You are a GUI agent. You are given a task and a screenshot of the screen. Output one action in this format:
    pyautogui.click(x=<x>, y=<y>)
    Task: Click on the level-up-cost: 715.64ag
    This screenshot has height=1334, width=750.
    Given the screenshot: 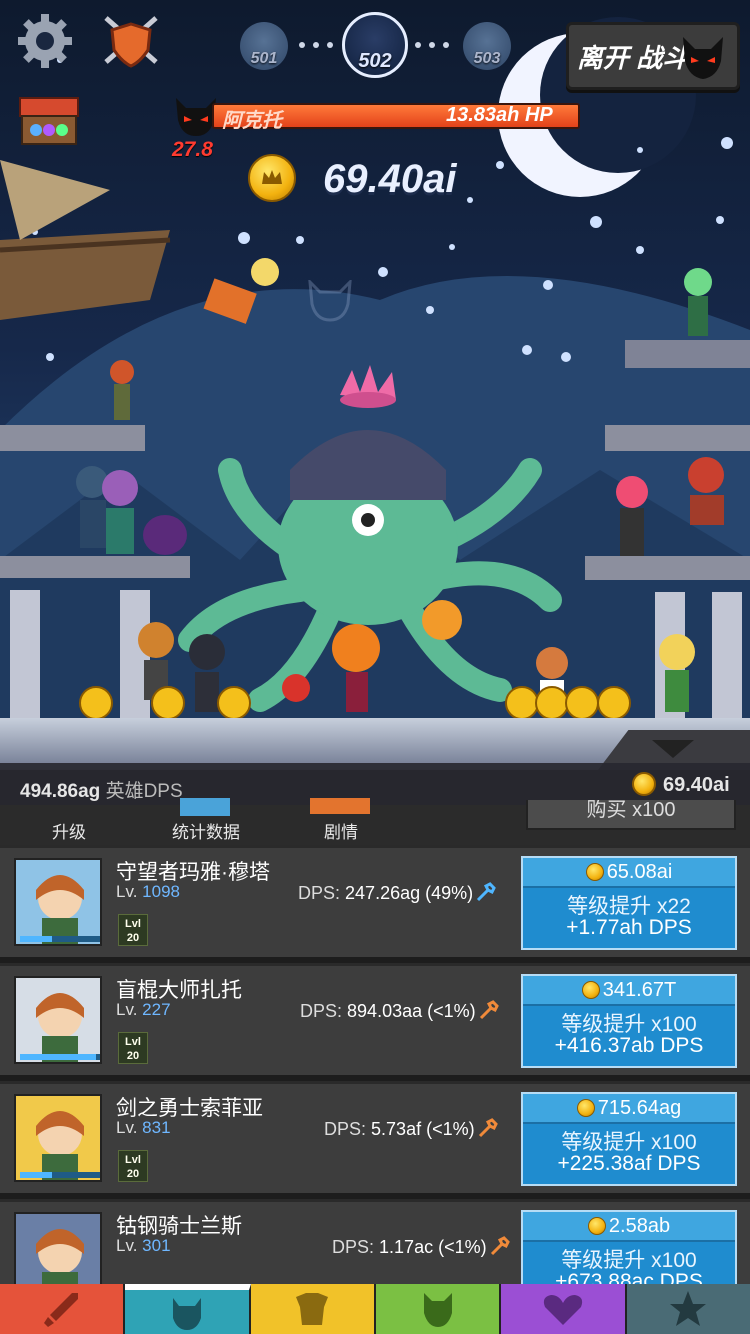 What is the action you would take?
    pyautogui.click(x=629, y=1109)
    